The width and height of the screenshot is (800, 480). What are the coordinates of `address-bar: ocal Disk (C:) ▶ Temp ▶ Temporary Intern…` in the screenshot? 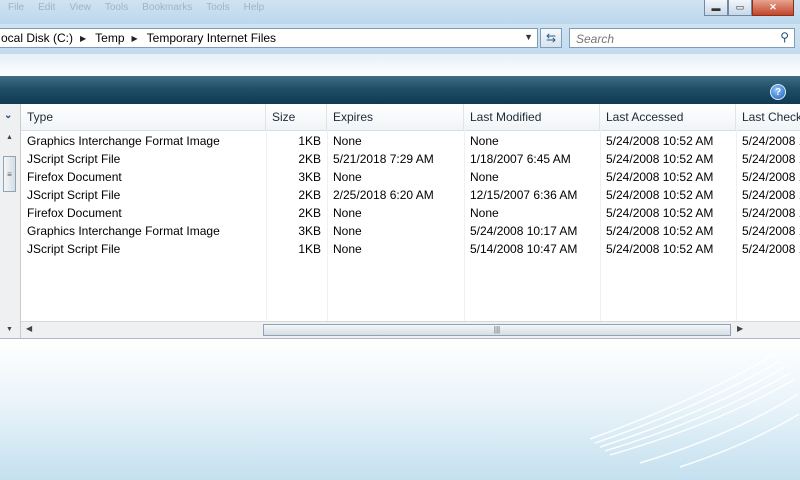 It's located at (269, 38).